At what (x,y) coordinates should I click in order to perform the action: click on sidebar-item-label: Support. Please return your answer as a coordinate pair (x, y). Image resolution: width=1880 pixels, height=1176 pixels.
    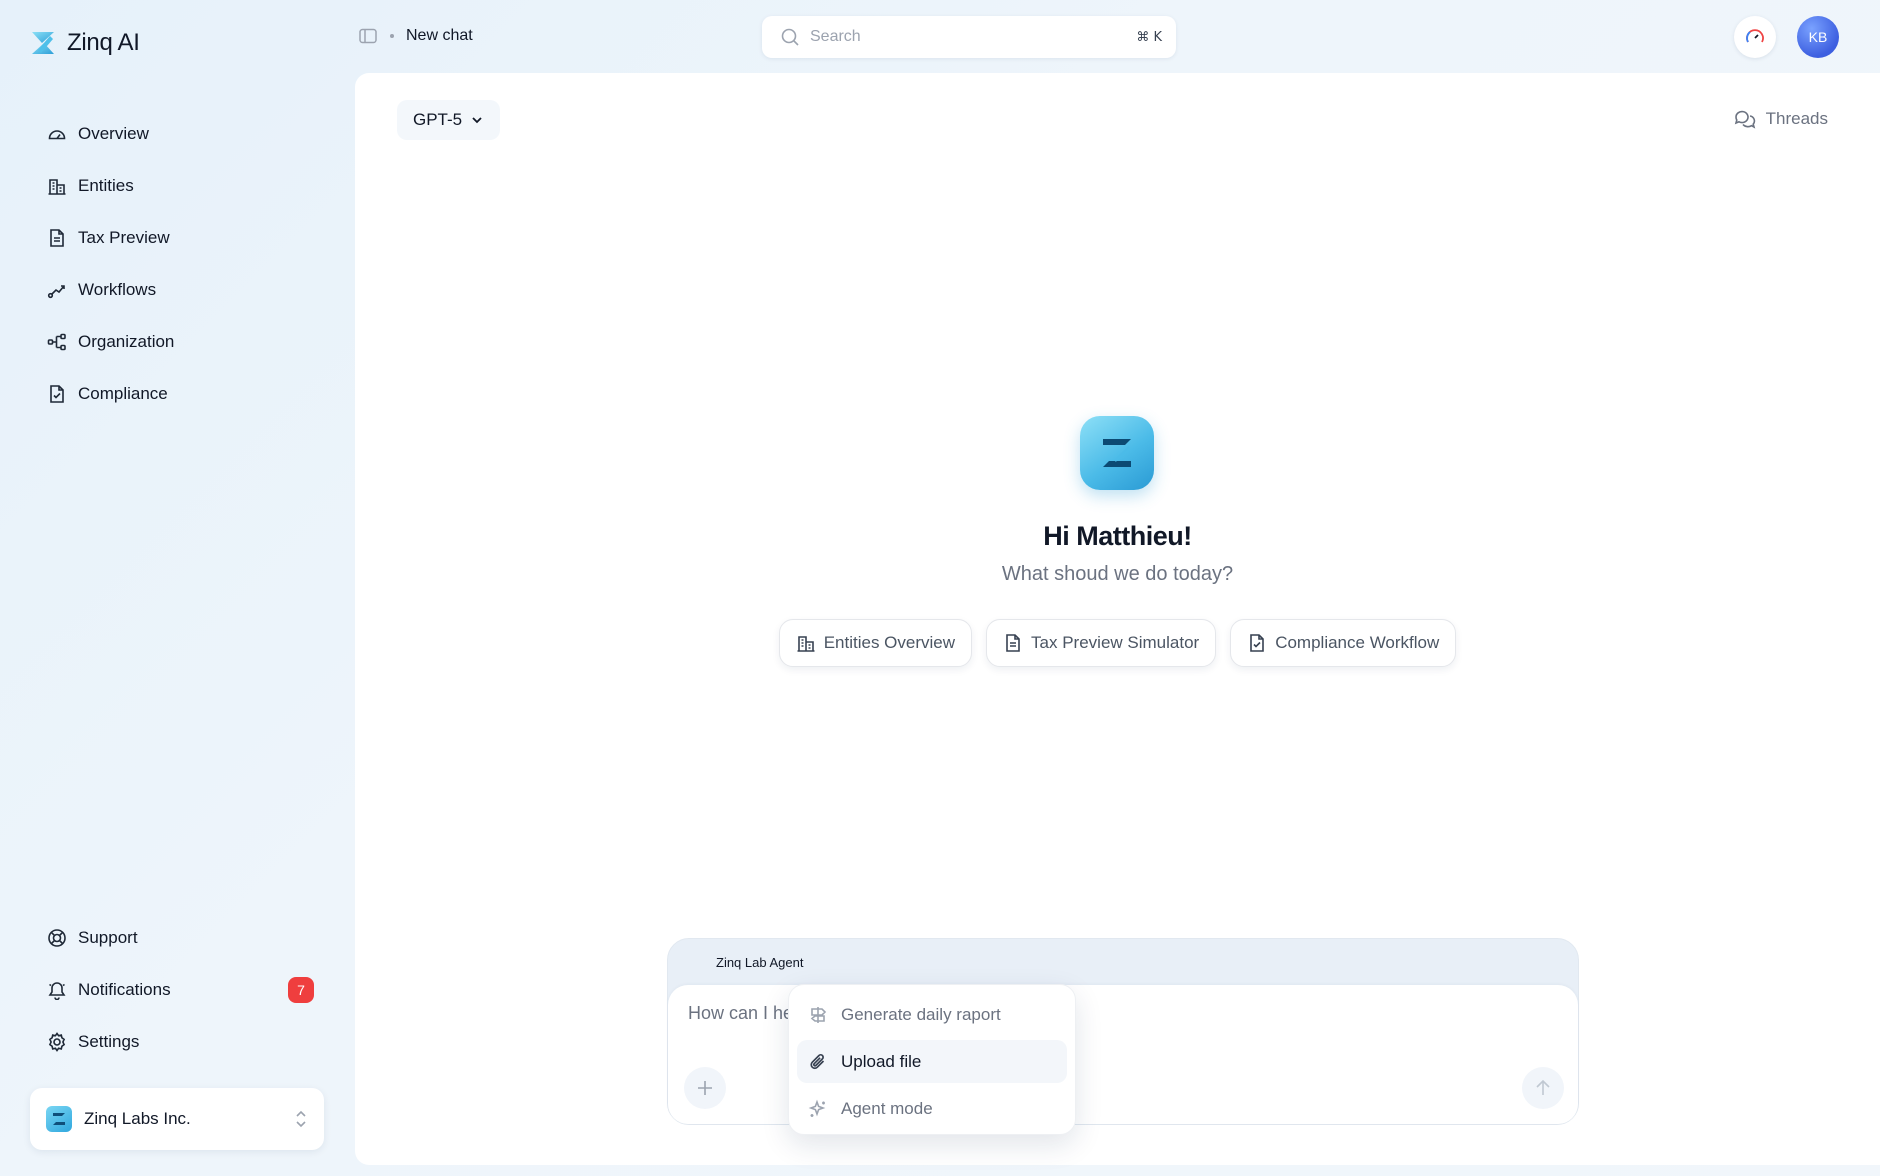
    Looking at the image, I should click on (108, 937).